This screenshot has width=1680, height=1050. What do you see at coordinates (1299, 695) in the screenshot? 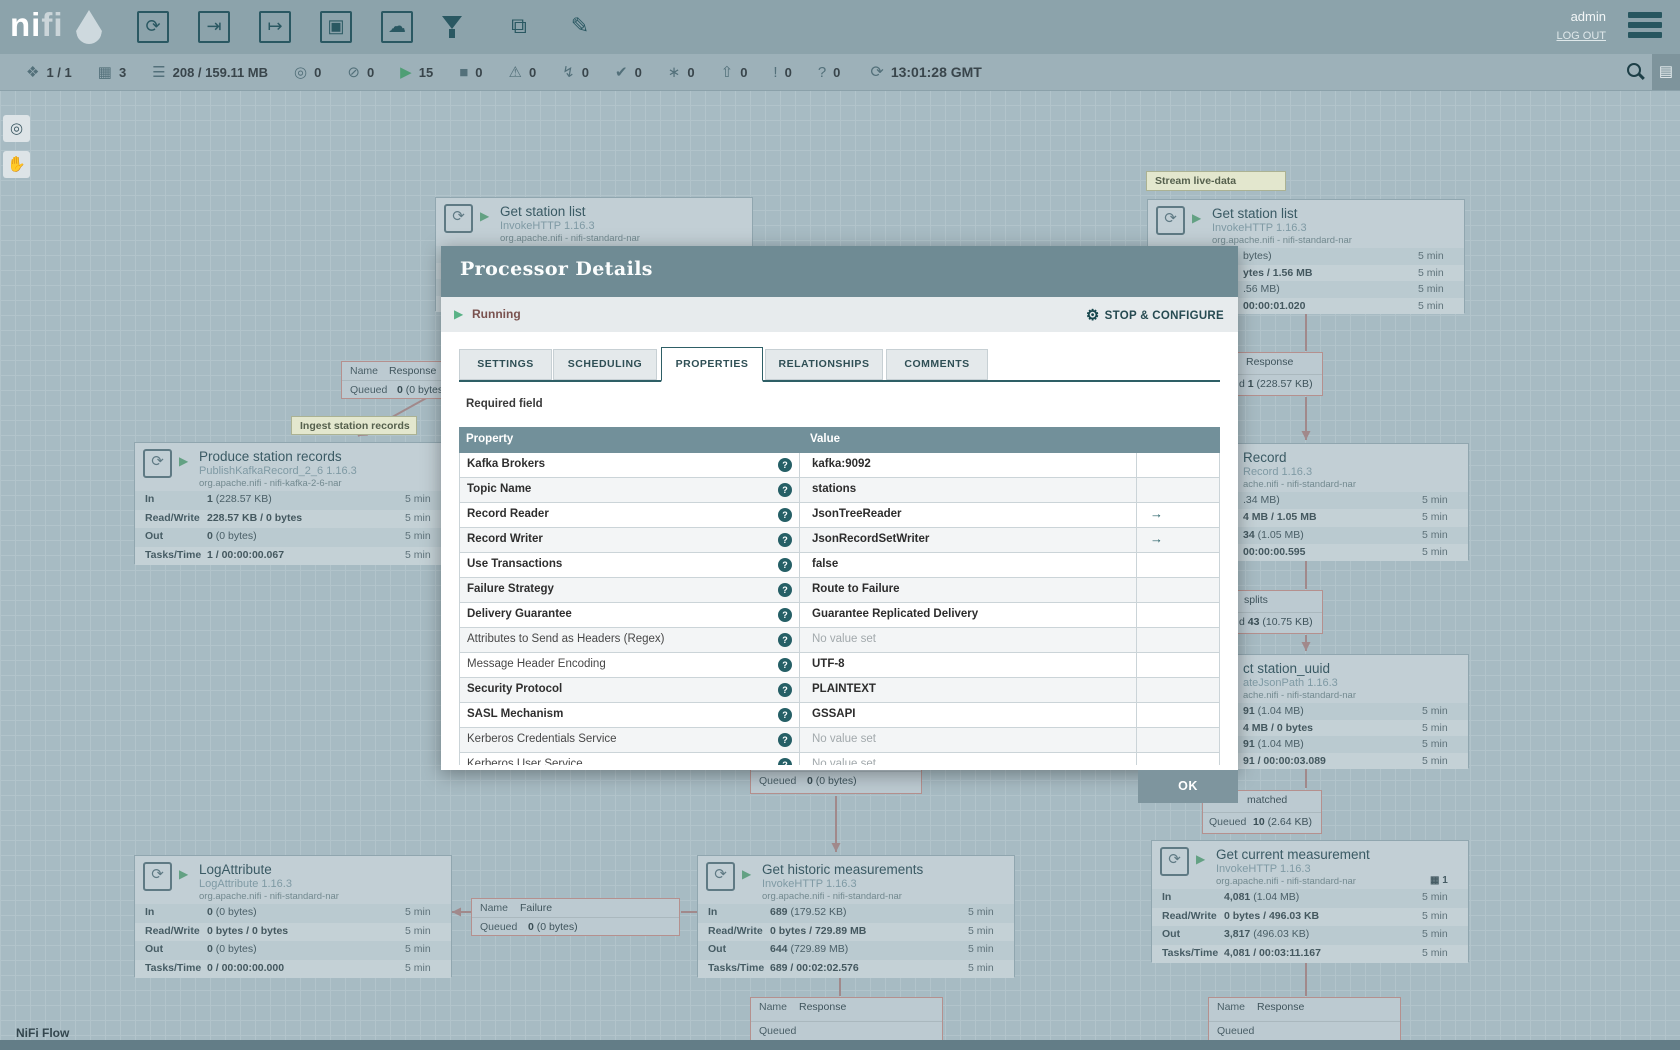
I see `processor-bundle: ache.nifi - nifi-standard-nar` at bounding box center [1299, 695].